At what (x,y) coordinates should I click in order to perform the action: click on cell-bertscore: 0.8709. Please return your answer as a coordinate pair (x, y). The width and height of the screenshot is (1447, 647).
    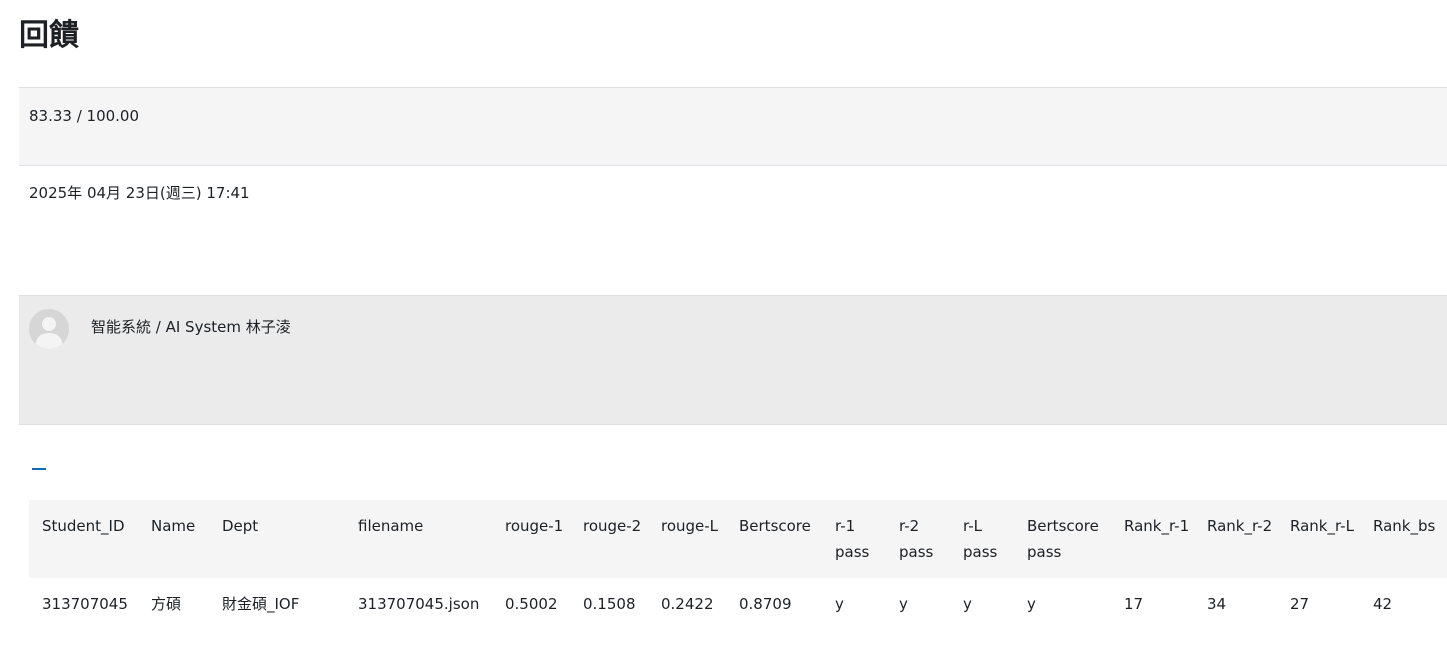
    Looking at the image, I should click on (765, 604).